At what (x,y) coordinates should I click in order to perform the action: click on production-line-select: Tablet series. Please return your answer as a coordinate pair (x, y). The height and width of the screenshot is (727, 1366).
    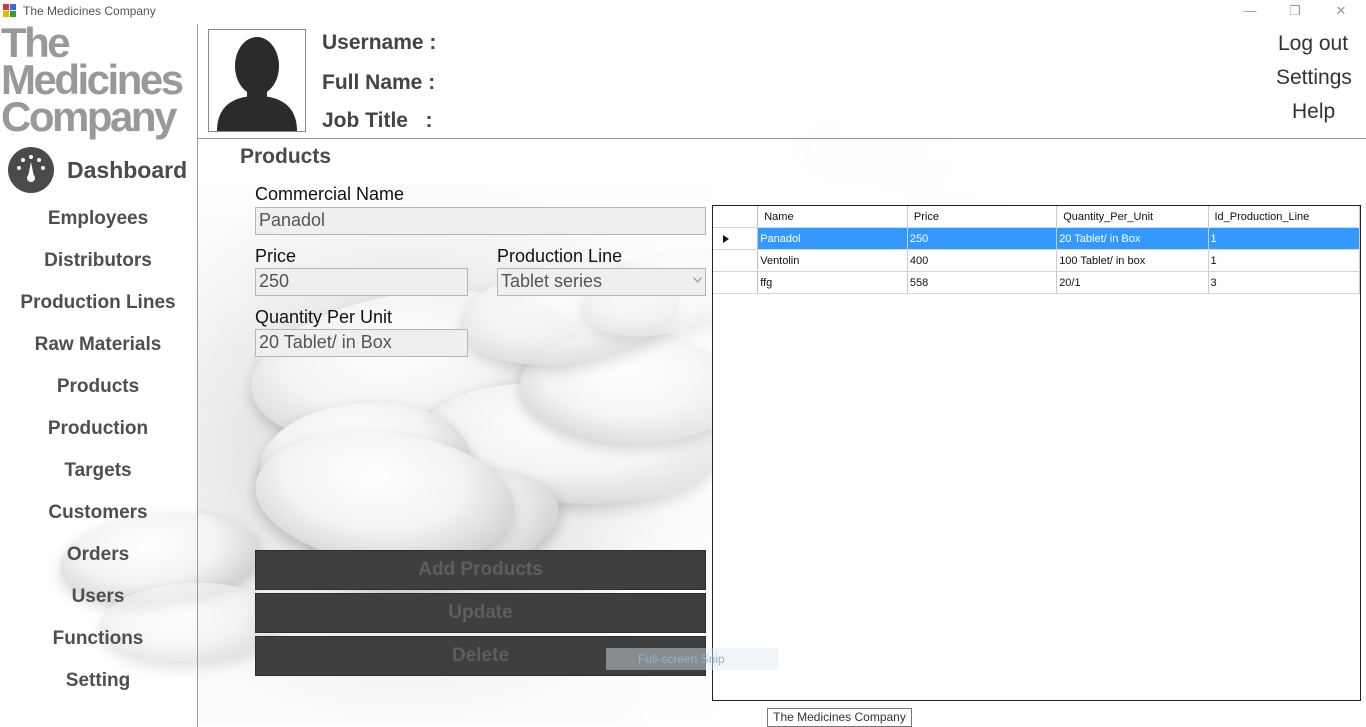
    Looking at the image, I should click on (601, 282).